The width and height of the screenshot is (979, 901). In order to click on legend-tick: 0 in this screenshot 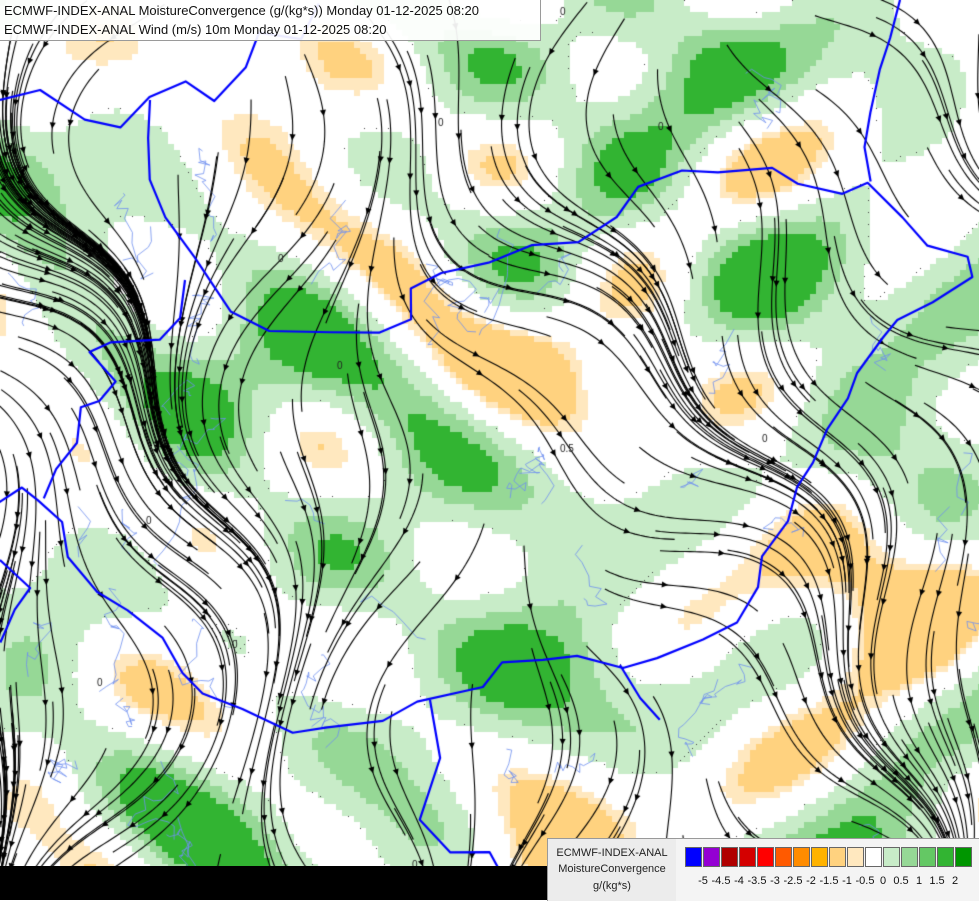, I will do `click(883, 881)`.